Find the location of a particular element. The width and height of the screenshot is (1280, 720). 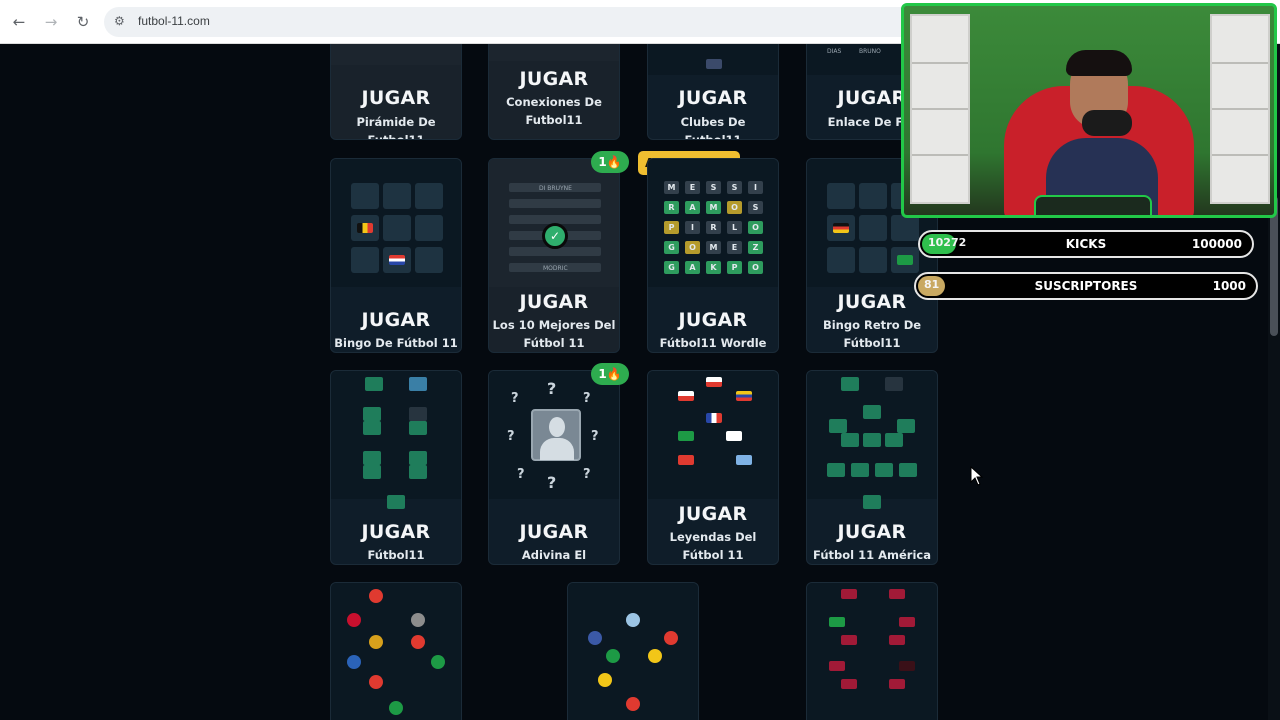

game-title: Fútbol 11 América is located at coordinates (872, 555).